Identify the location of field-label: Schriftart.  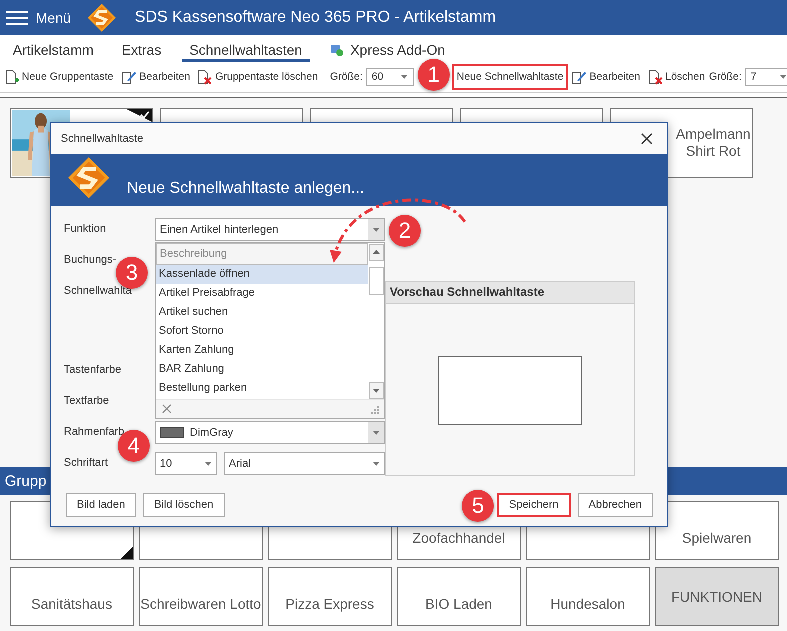
(87, 463).